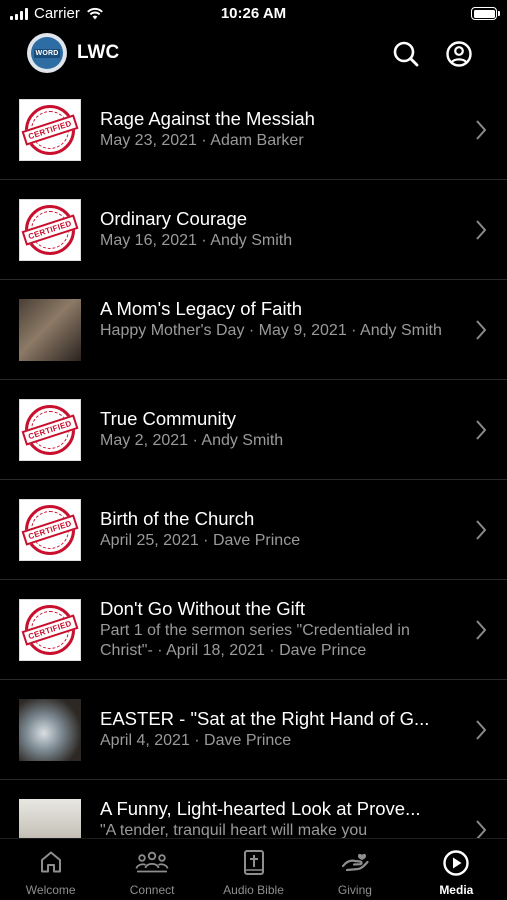 Image resolution: width=507 pixels, height=900 pixels. Describe the element at coordinates (192, 440) in the screenshot. I see `sermon-subtitle: May 2, 2021 · Andy Smith` at that location.